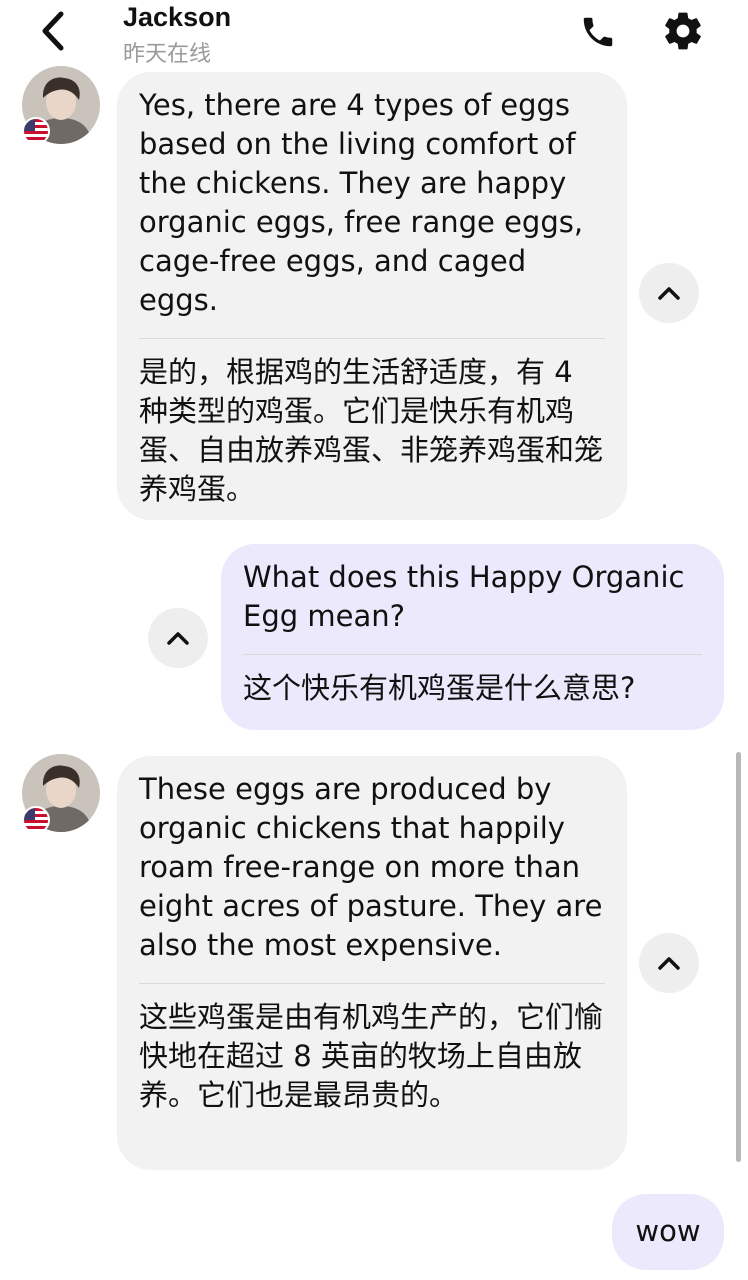  What do you see at coordinates (177, 17) in the screenshot?
I see `contact-name: Jackson` at bounding box center [177, 17].